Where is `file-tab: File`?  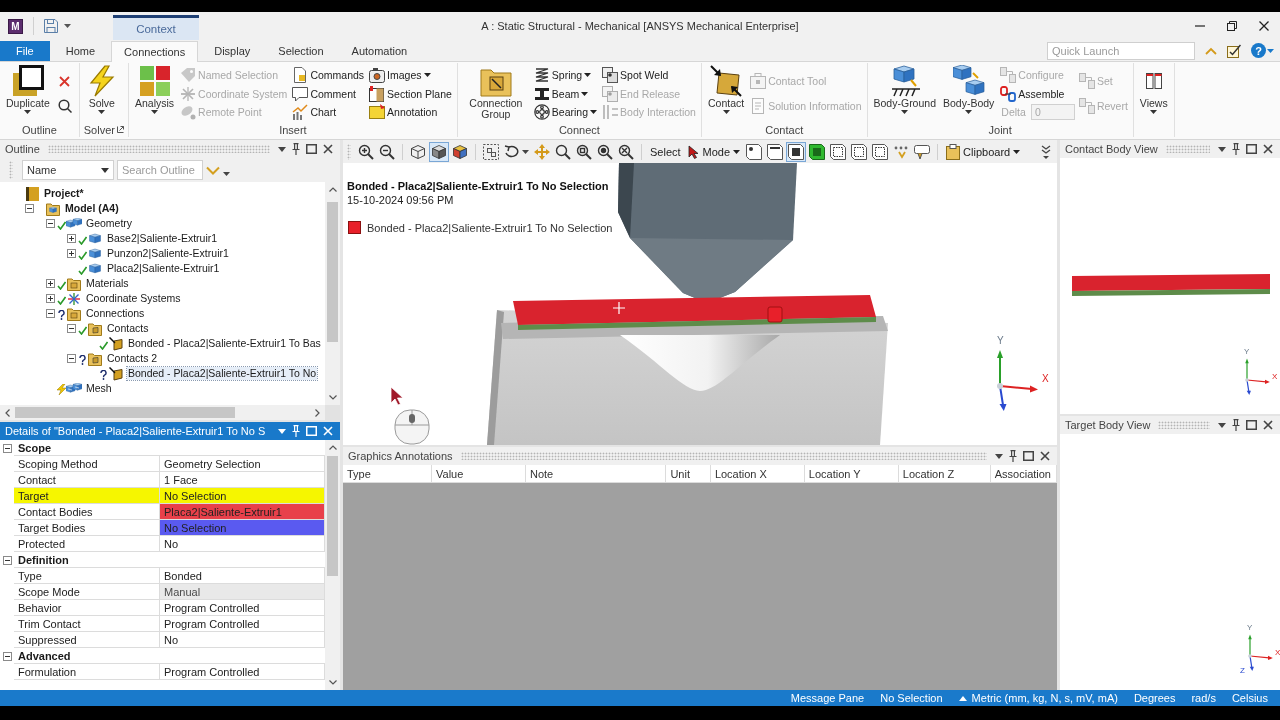 file-tab: File is located at coordinates (25, 51).